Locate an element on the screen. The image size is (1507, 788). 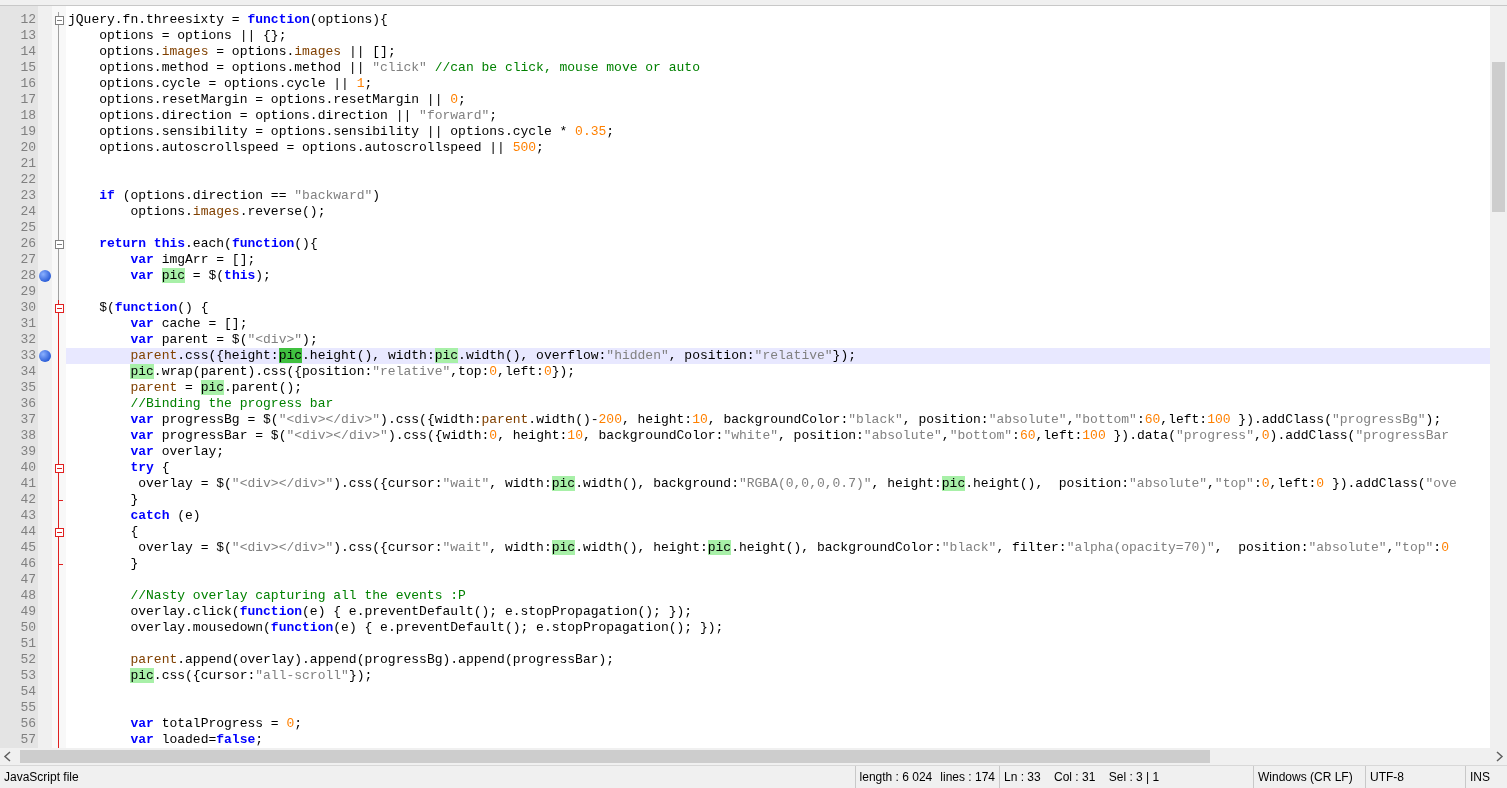
line-number: 50 is located at coordinates (28, 628).